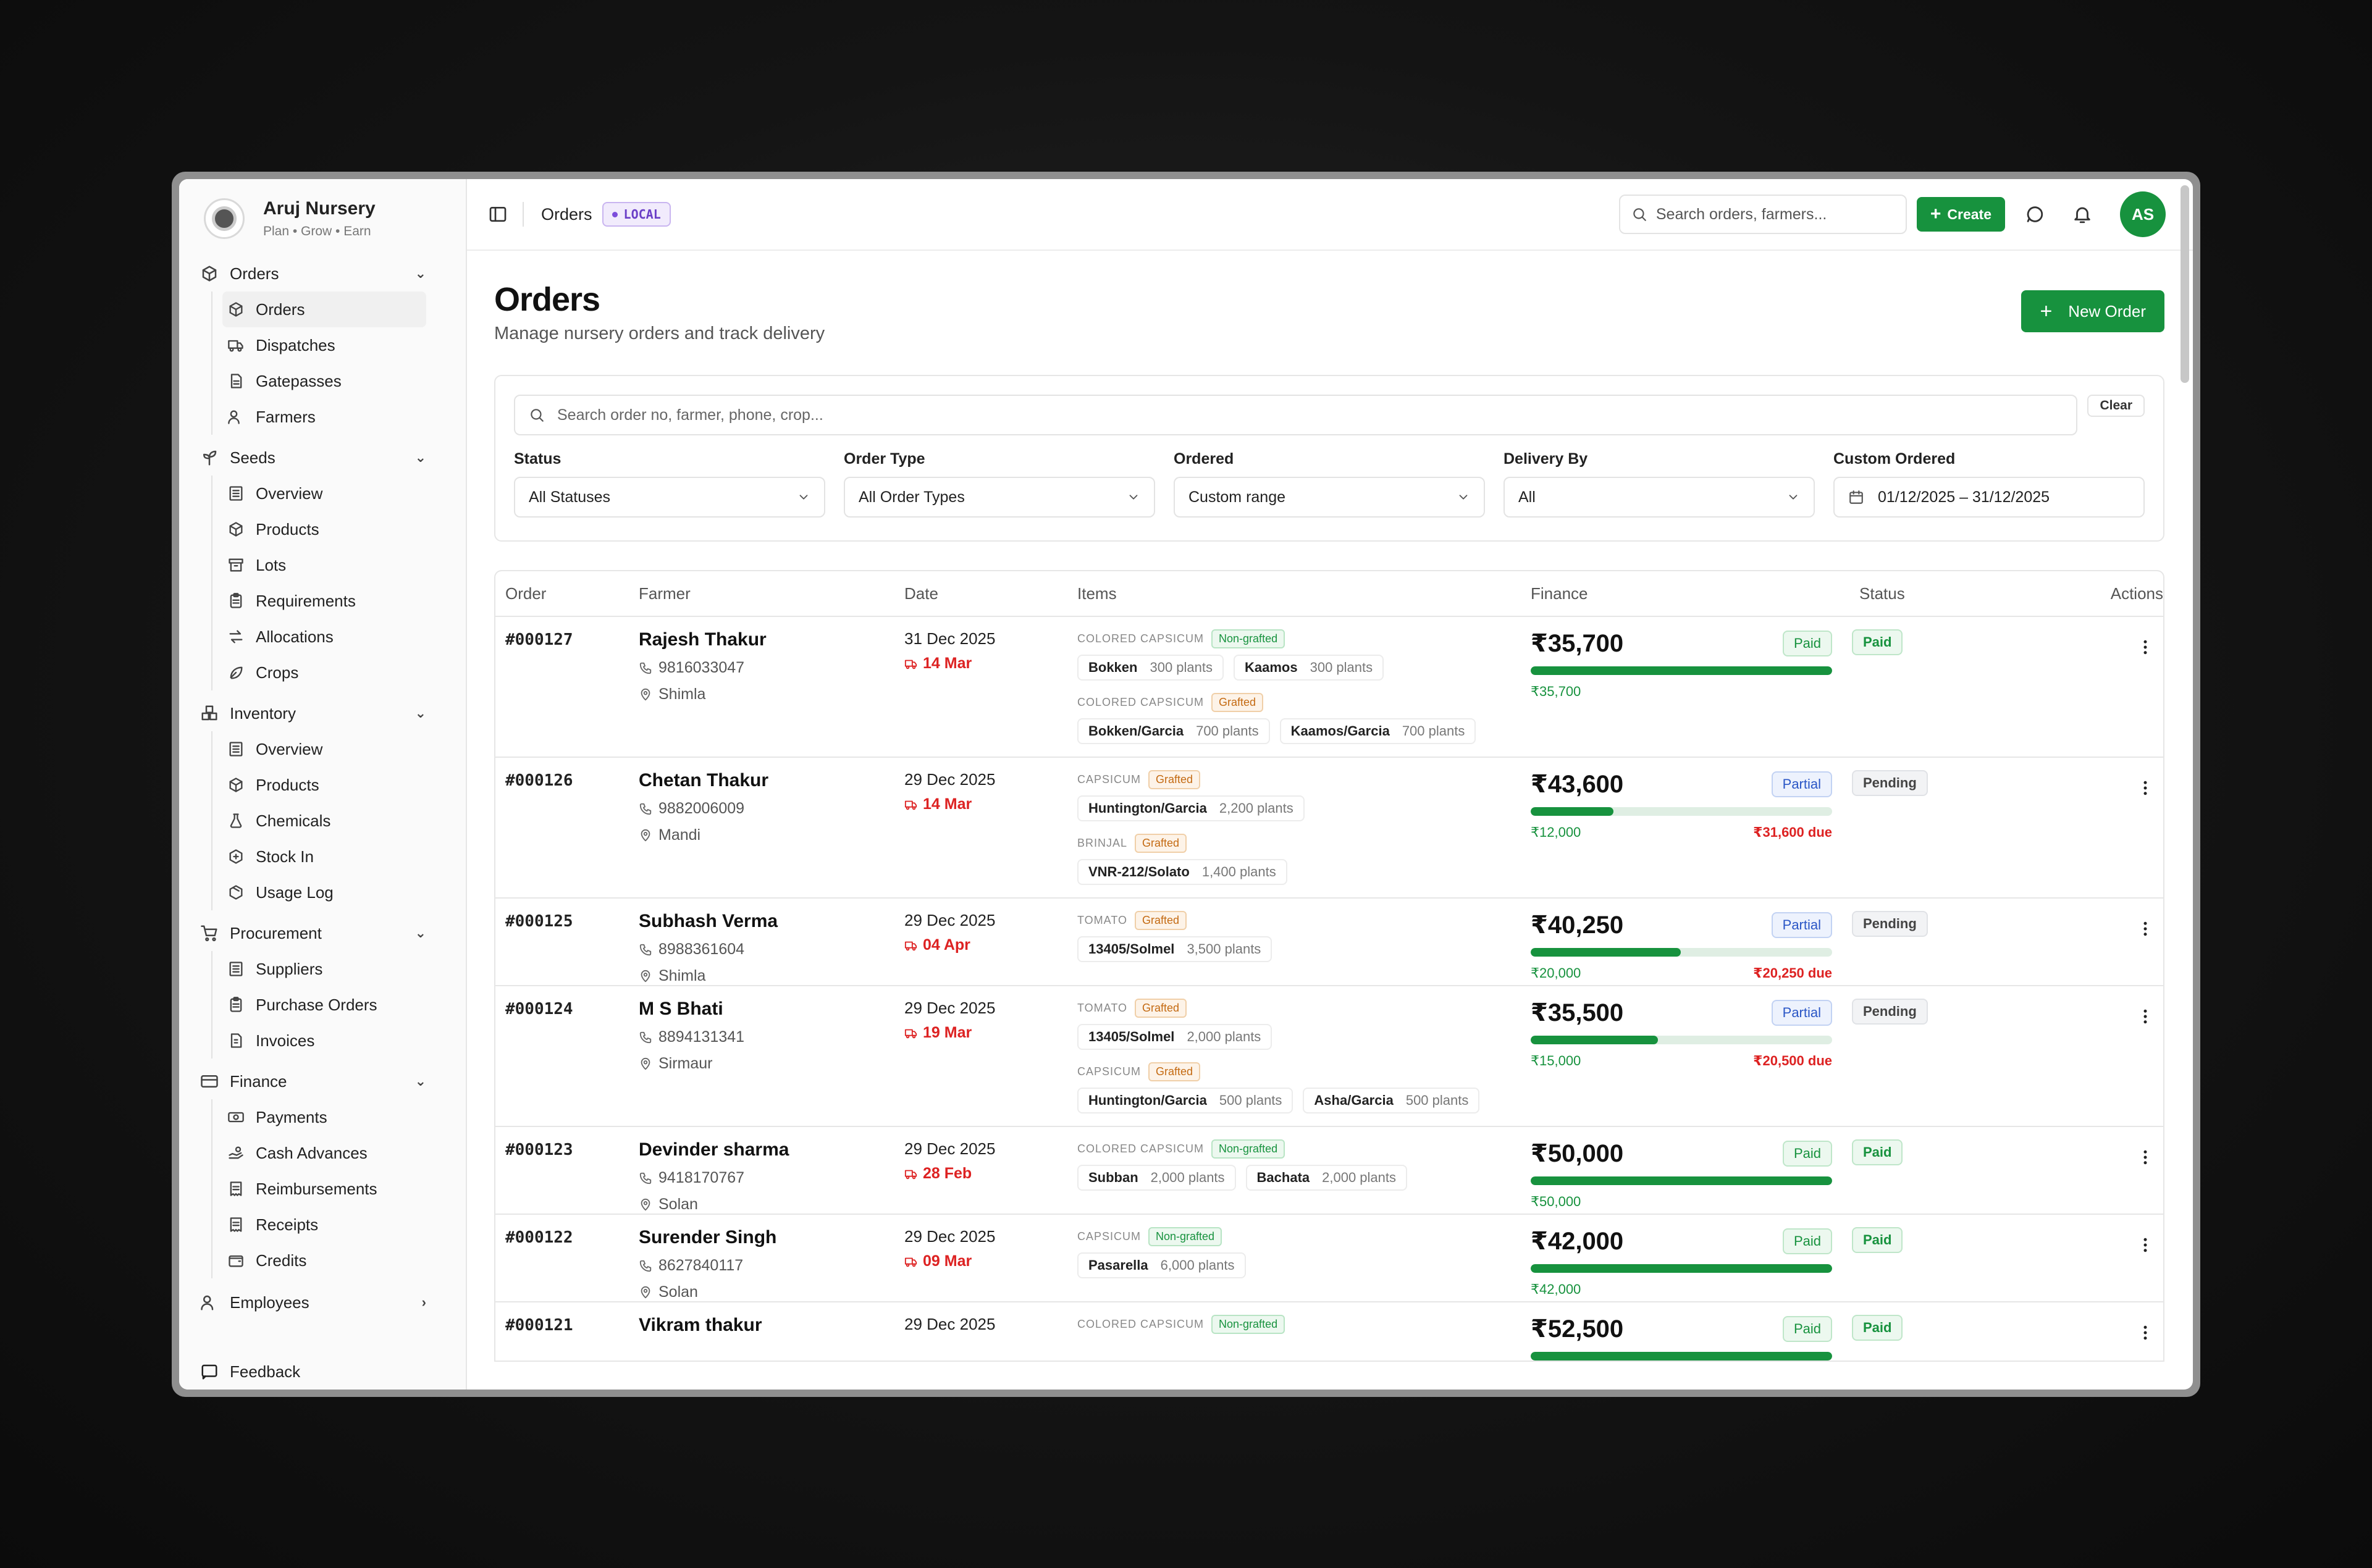  I want to click on due-amount: ₹20,500 due, so click(1792, 1060).